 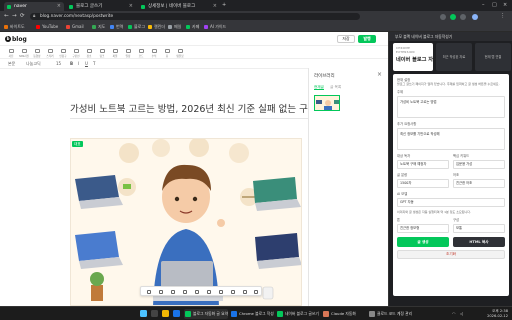 What do you see at coordinates (346, 39) in the screenshot?
I see `save-button: 저장` at bounding box center [346, 39].